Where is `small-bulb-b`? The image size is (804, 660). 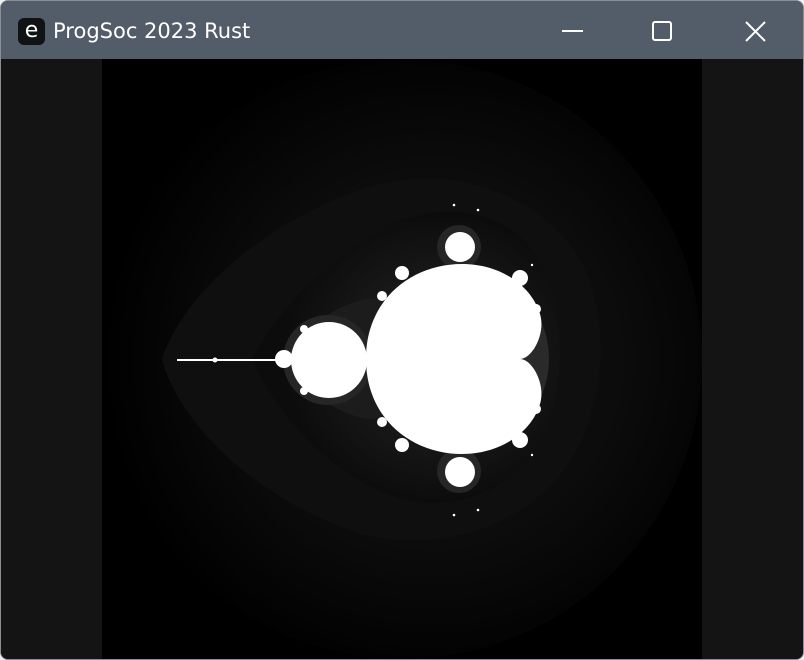 small-bulb-b is located at coordinates (536, 409).